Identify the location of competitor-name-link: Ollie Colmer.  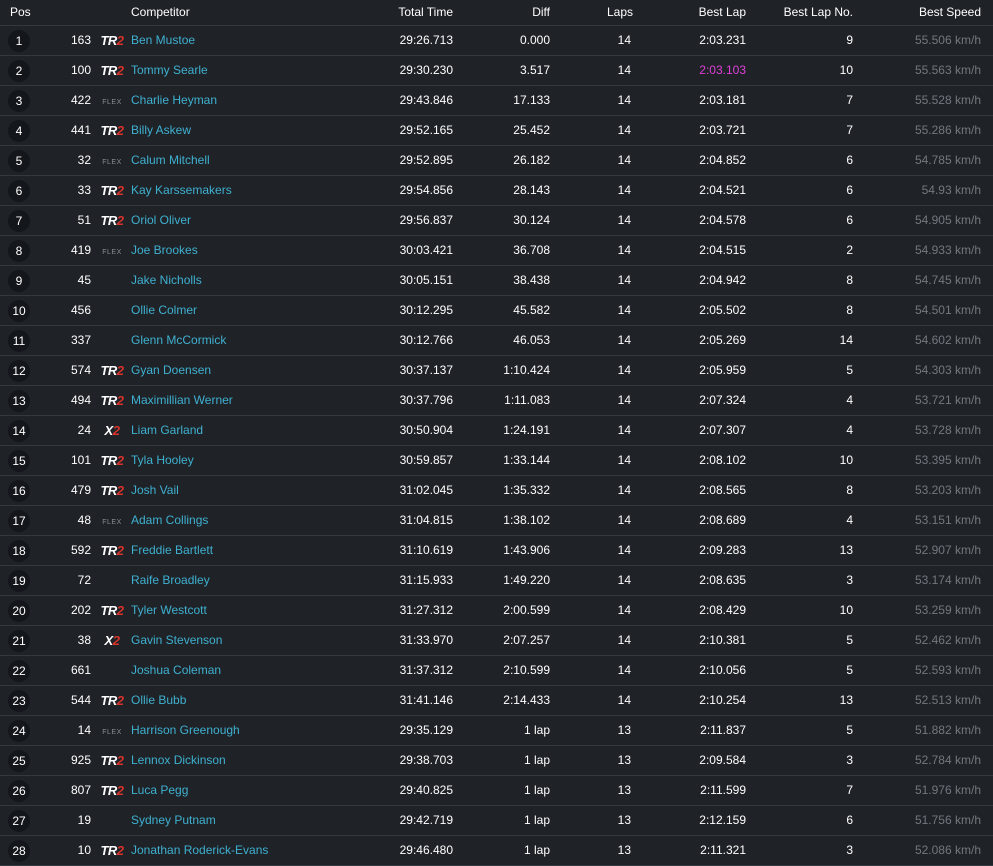
(164, 310).